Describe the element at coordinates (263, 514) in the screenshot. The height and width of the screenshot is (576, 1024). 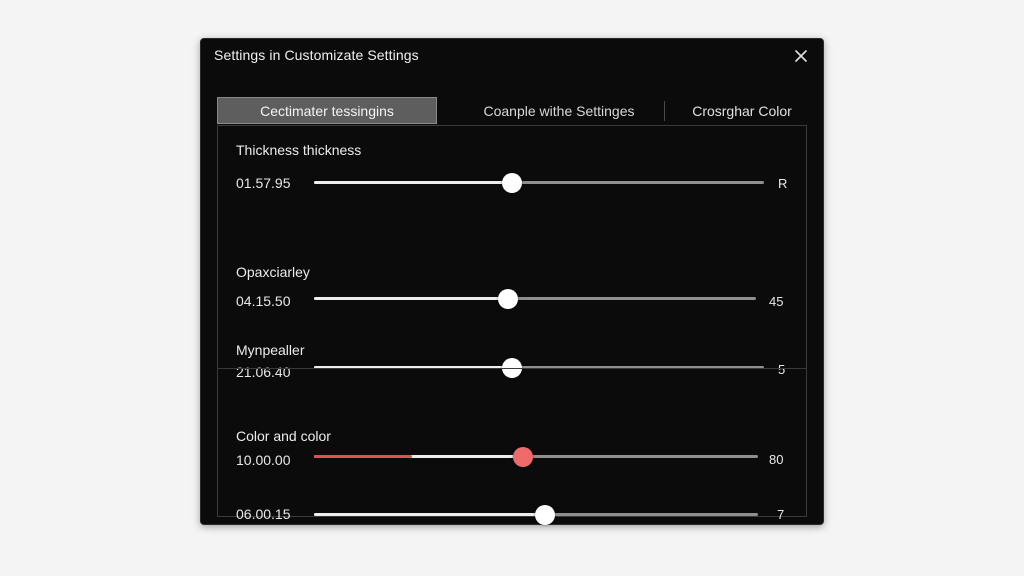
I see `slider-value-fifth: 06.00.15` at that location.